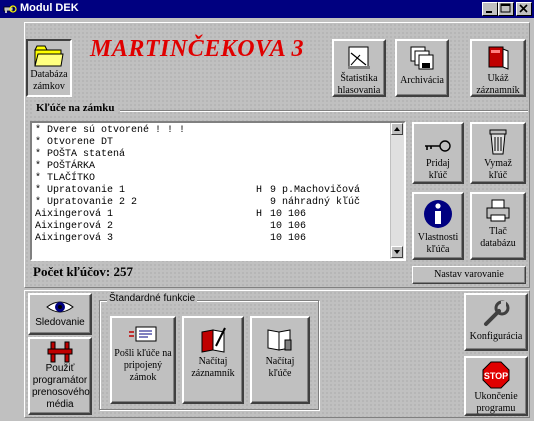  Describe the element at coordinates (497, 313) in the screenshot. I see `wrench-icon` at that location.